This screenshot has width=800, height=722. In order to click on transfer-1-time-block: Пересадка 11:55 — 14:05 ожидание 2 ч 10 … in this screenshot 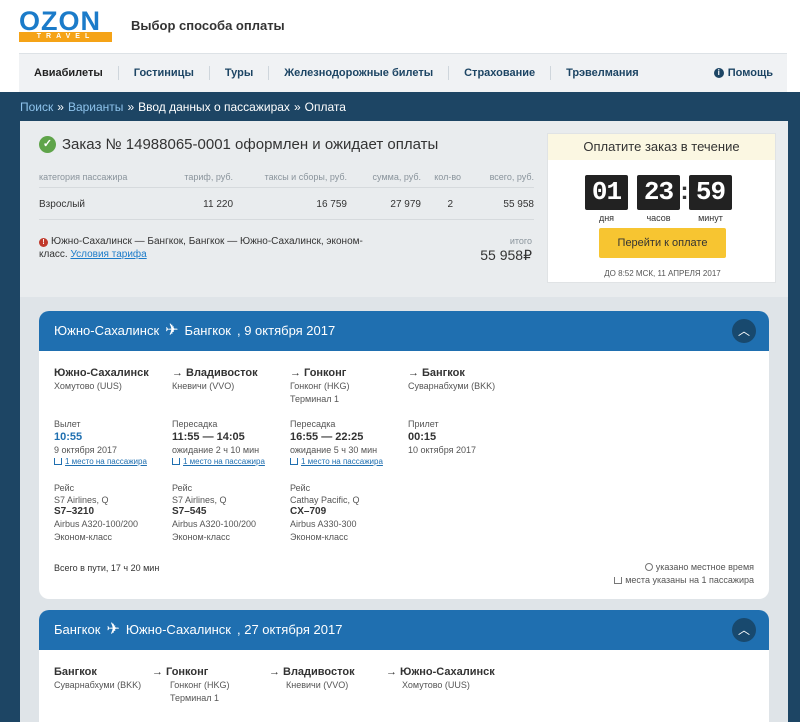, I will do `click(231, 442)`.